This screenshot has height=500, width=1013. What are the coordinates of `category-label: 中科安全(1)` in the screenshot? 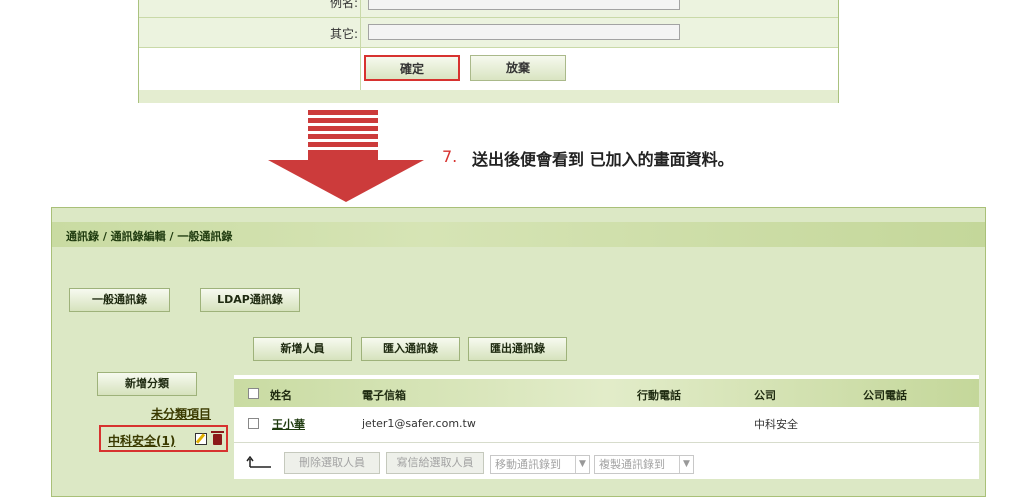 It's located at (141, 440).